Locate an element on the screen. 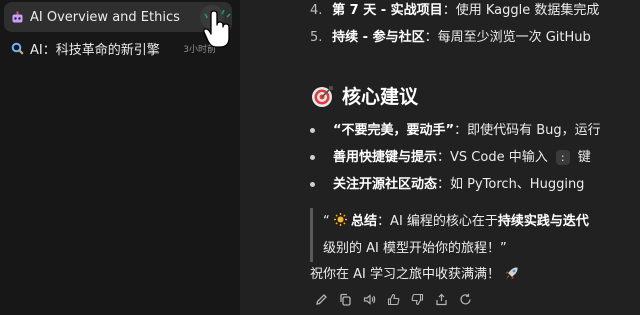 The width and height of the screenshot is (640, 315). closing-line: 祝你在 AI 学习之旅中收获满满！ is located at coordinates (415, 275).